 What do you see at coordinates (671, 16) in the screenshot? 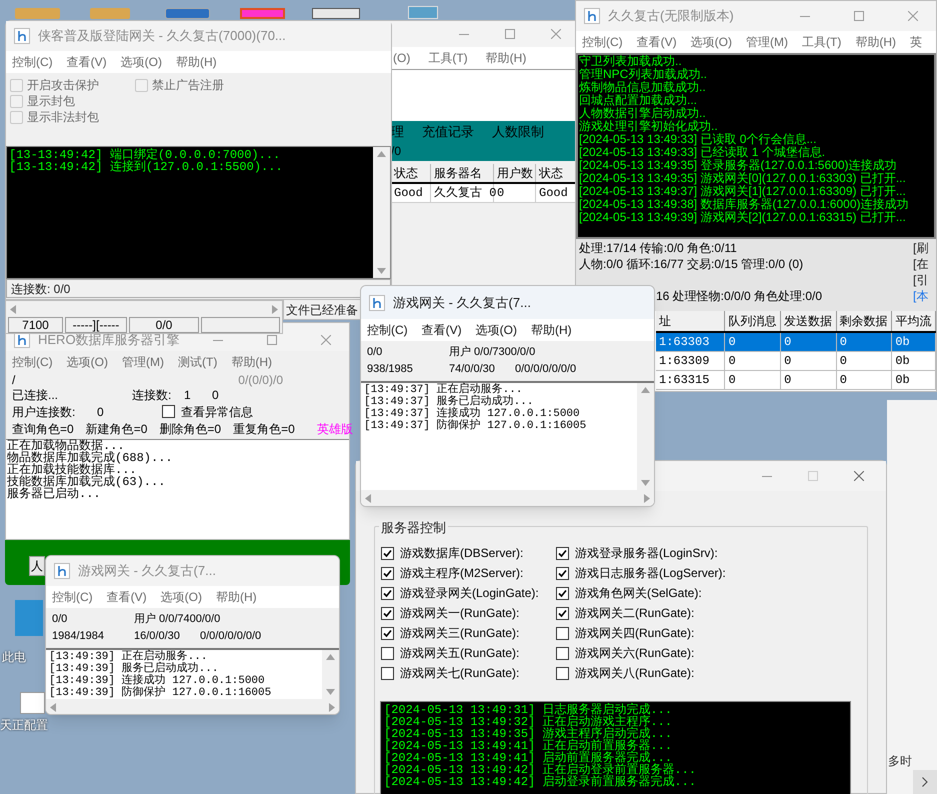
I see `window-title: 久久复古(无限制版本)` at bounding box center [671, 16].